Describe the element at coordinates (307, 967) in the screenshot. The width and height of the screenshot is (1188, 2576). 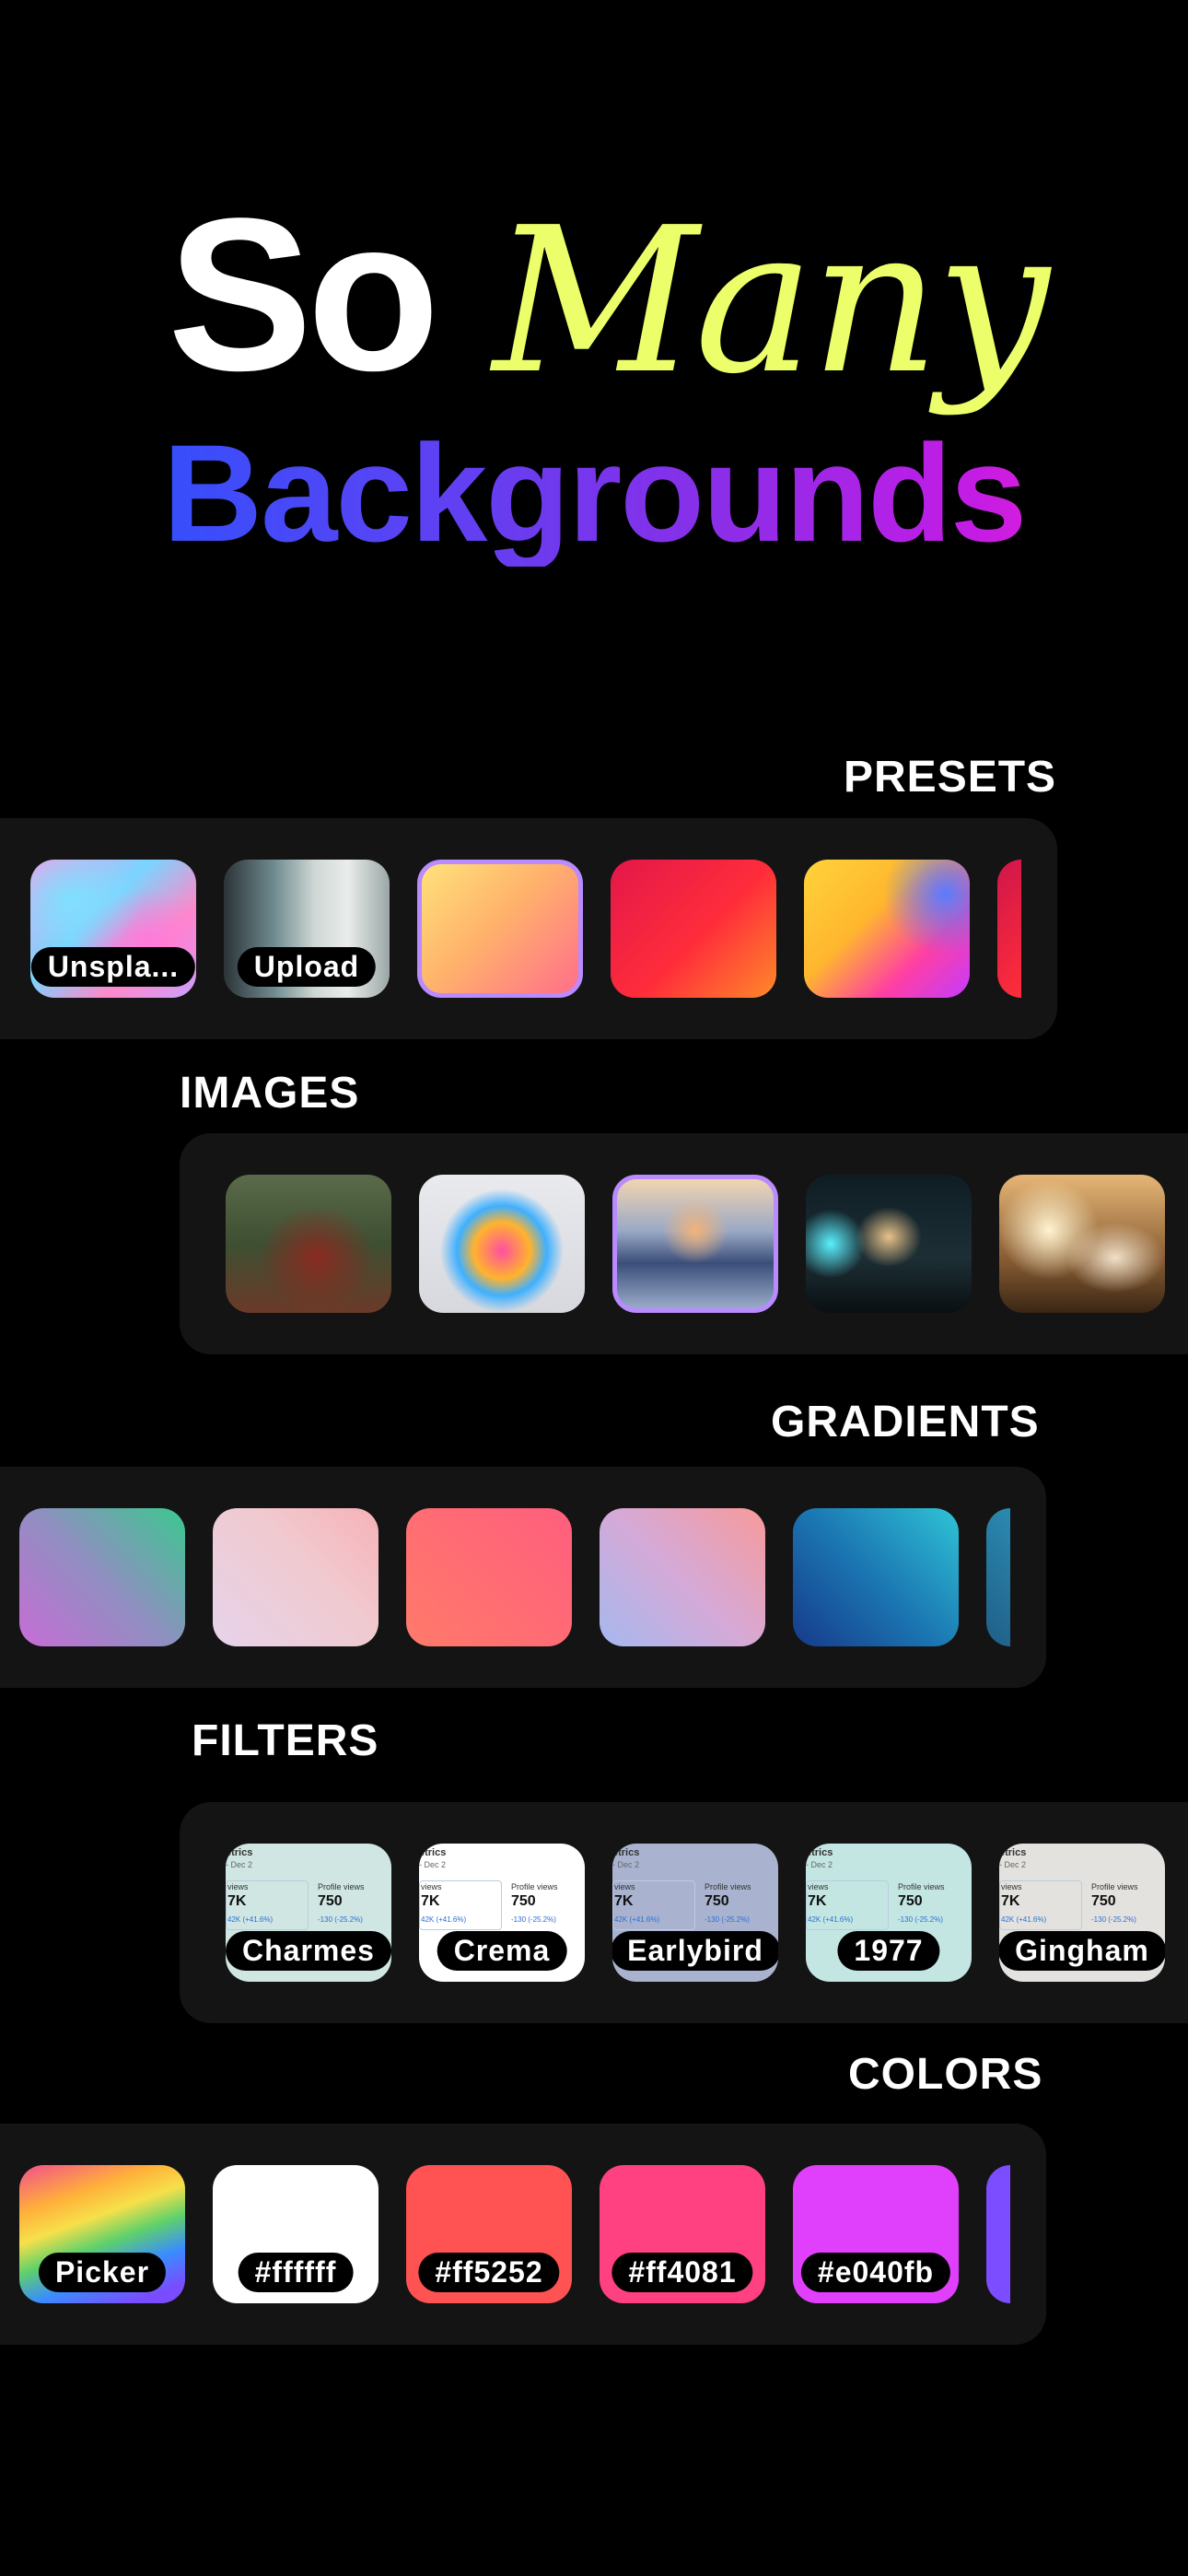
I see `preset-label: Upload` at that location.